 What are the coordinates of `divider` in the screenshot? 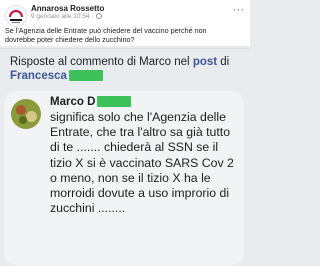 It's located at (125, 48).